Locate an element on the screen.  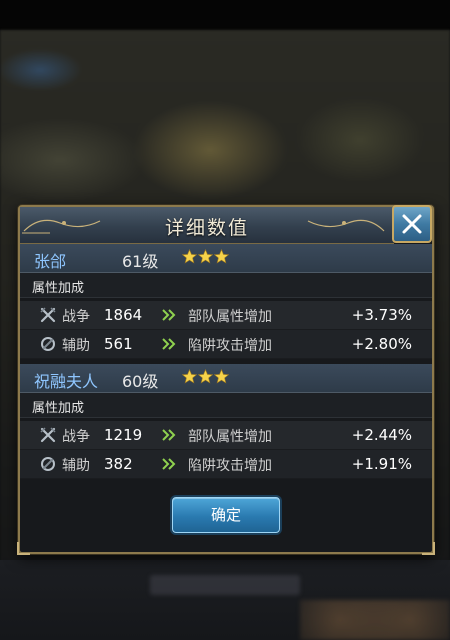
bottom-hint-blur is located at coordinates (225, 585).